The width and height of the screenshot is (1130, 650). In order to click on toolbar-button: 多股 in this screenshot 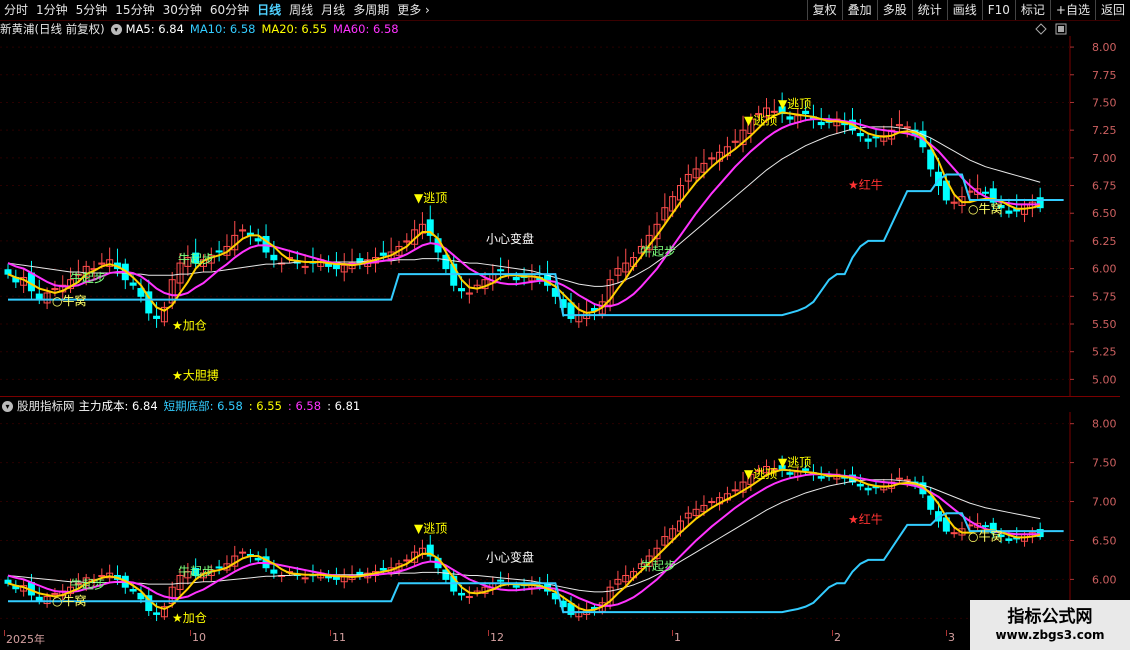, I will do `click(894, 10)`.